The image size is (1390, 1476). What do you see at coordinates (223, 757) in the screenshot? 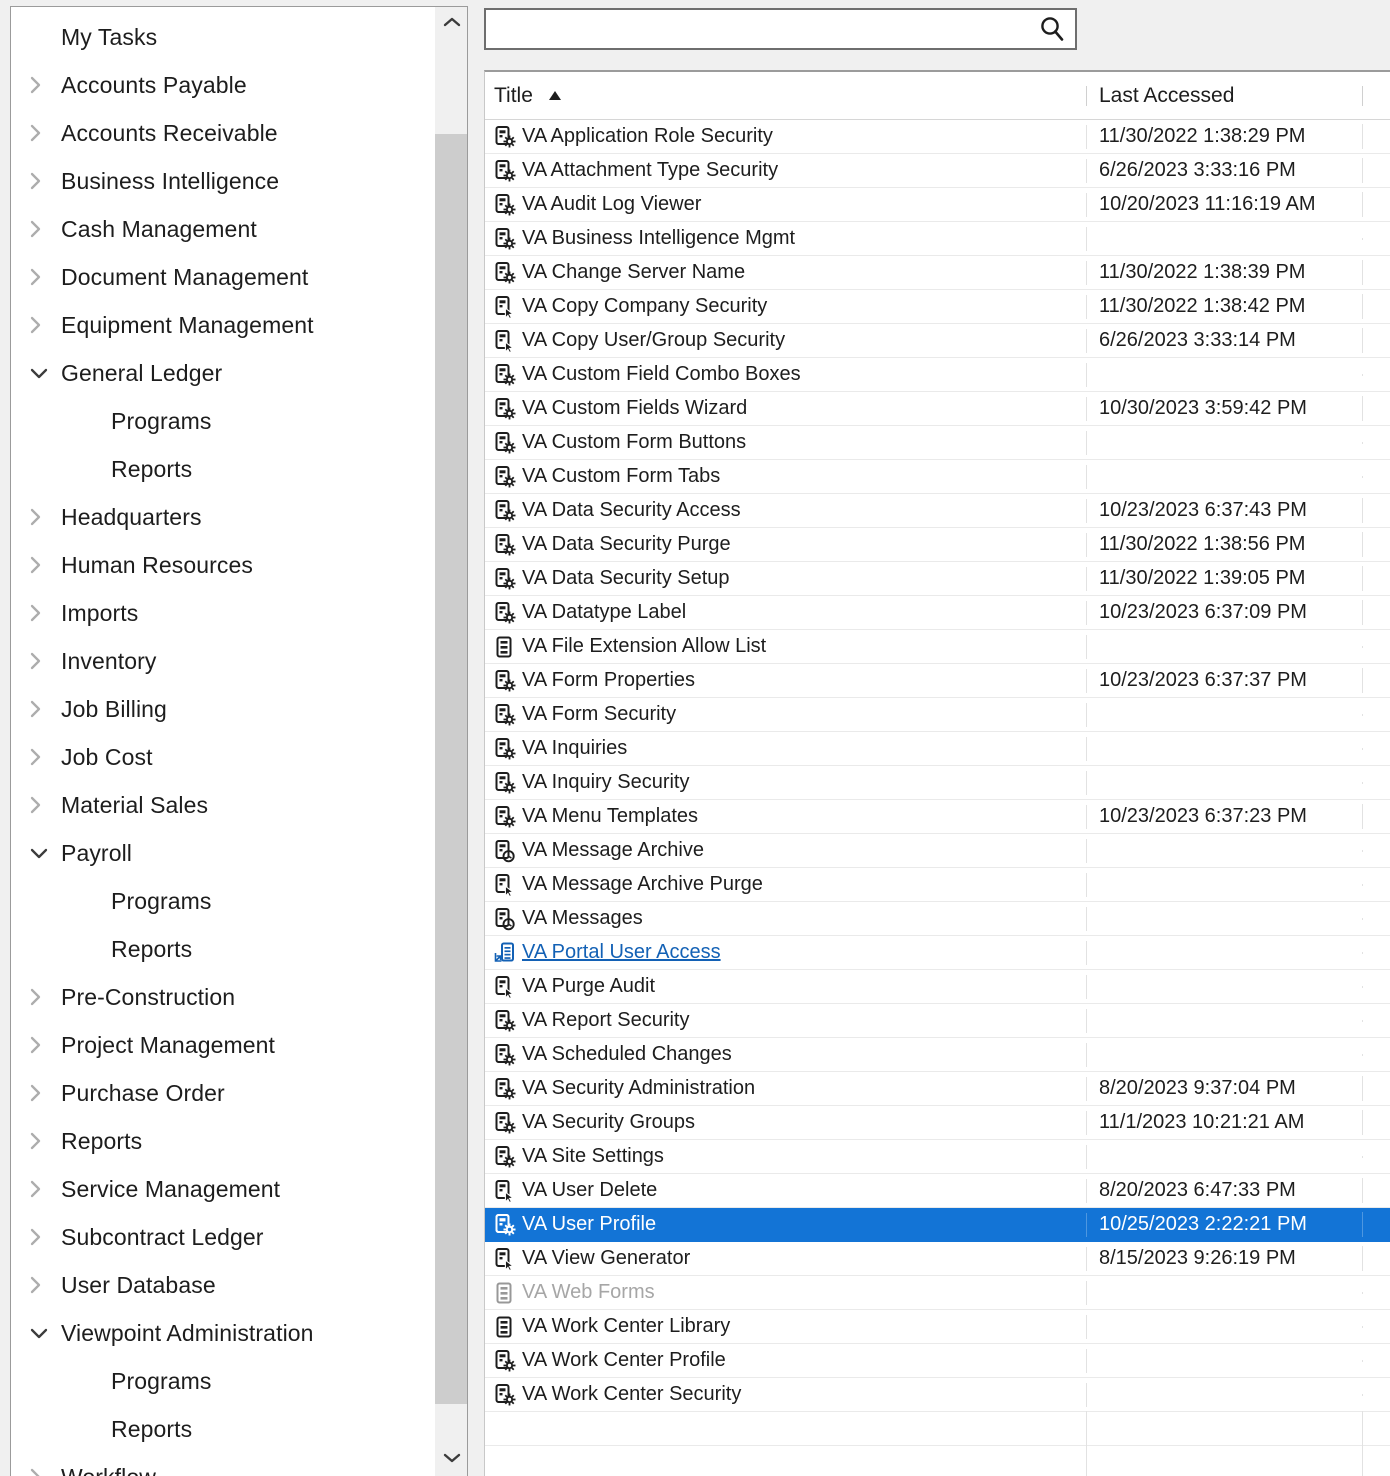
I see `sidebar-item-job-cost: Job Cost` at bounding box center [223, 757].